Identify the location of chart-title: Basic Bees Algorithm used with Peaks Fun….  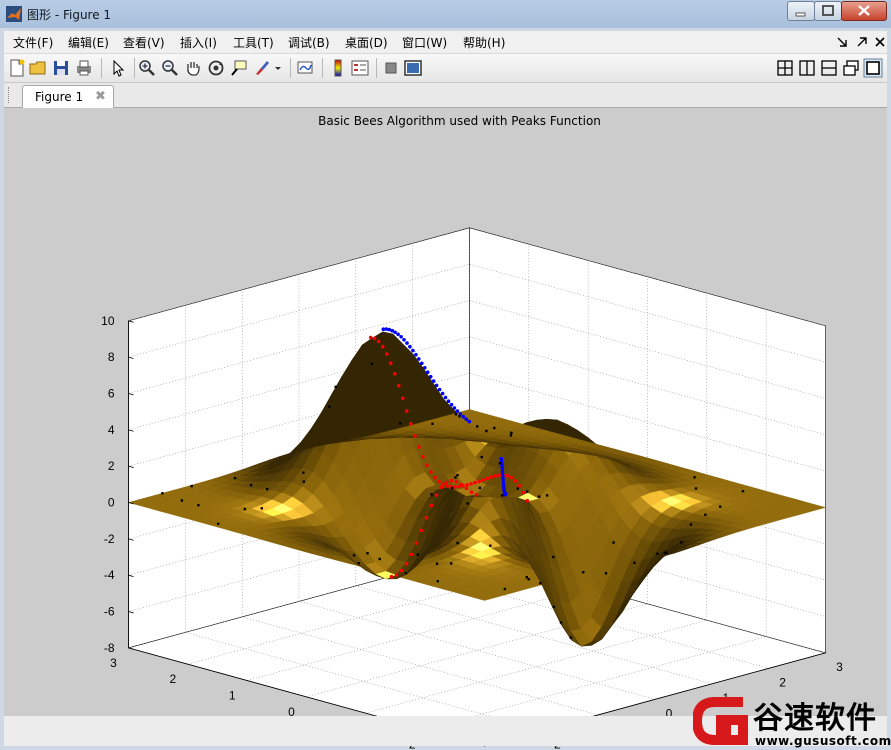
(459, 121).